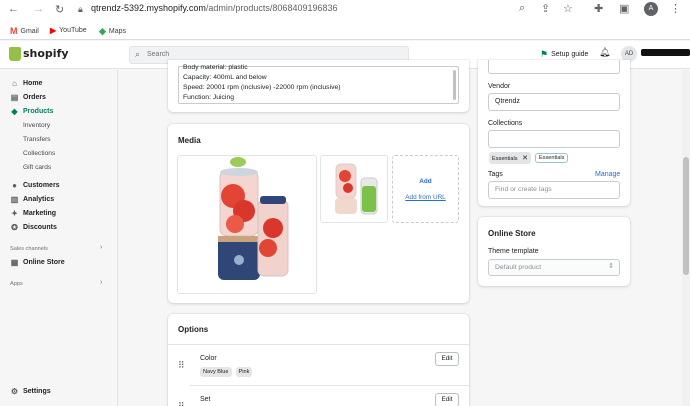  Describe the element at coordinates (37, 391) in the screenshot. I see `sidebar-item-label: Settings` at that location.